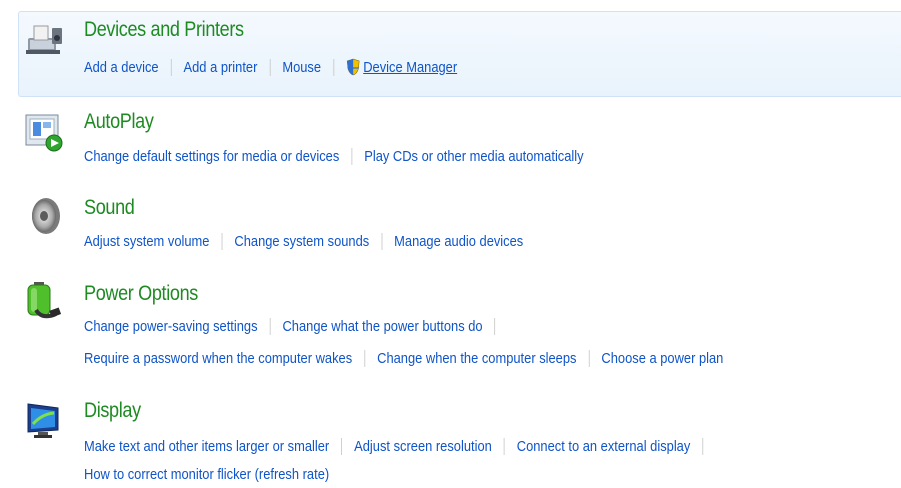 The width and height of the screenshot is (901, 488). Describe the element at coordinates (458, 241) in the screenshot. I see `link-manage-audio-devices: Manage audio devices` at that location.